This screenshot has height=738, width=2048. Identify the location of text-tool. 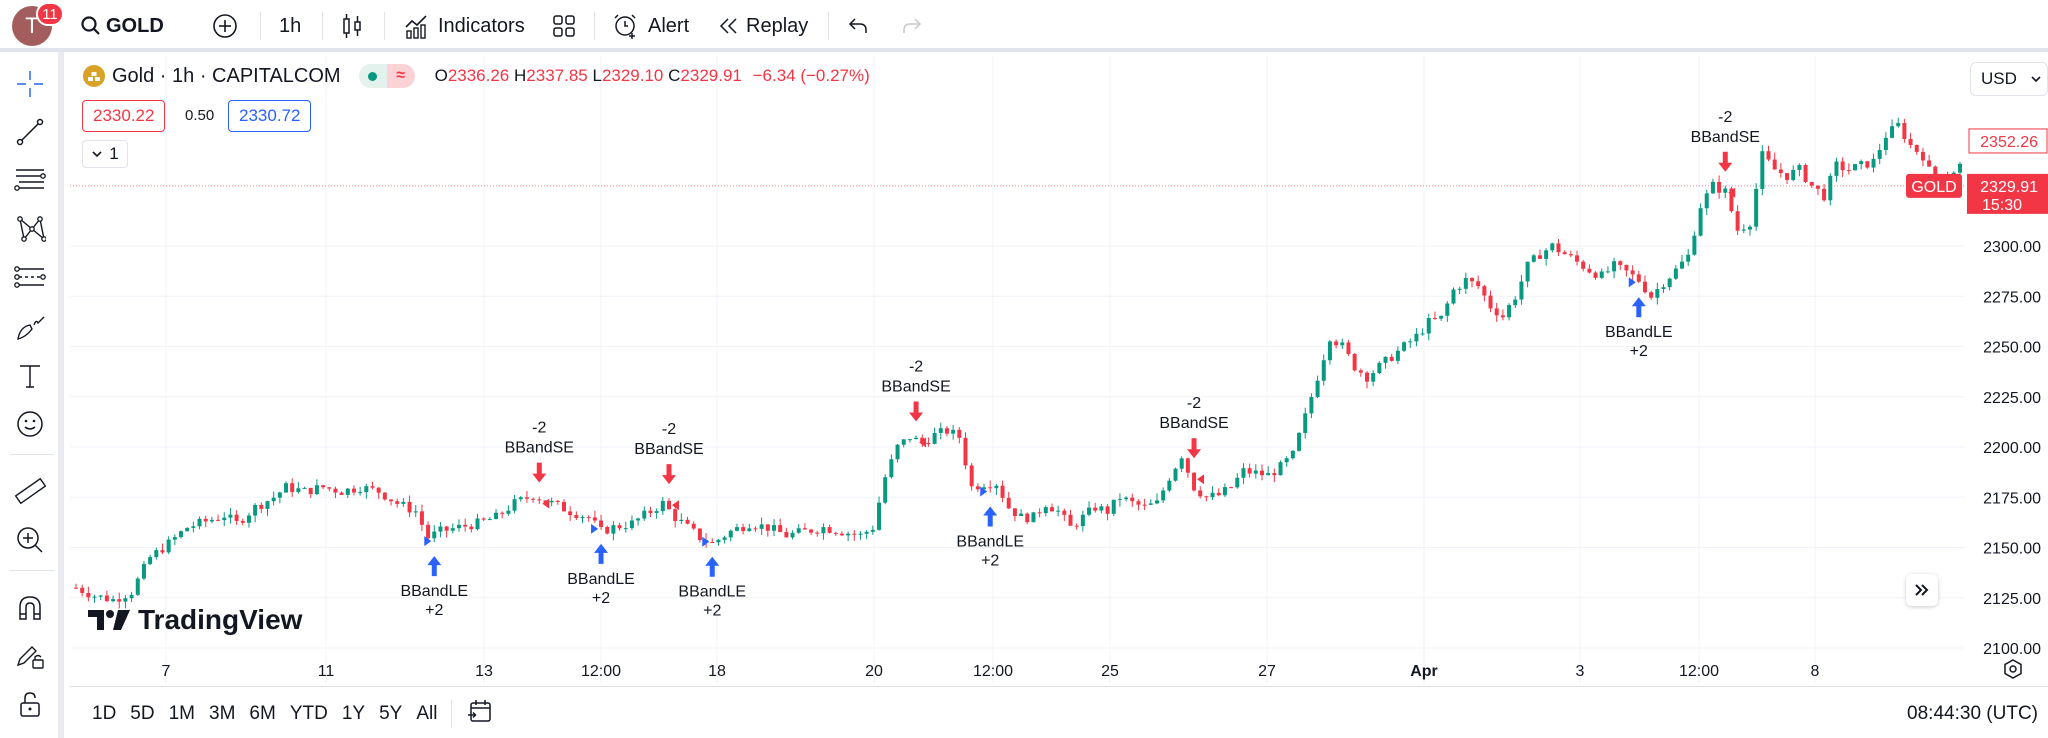
(30, 376).